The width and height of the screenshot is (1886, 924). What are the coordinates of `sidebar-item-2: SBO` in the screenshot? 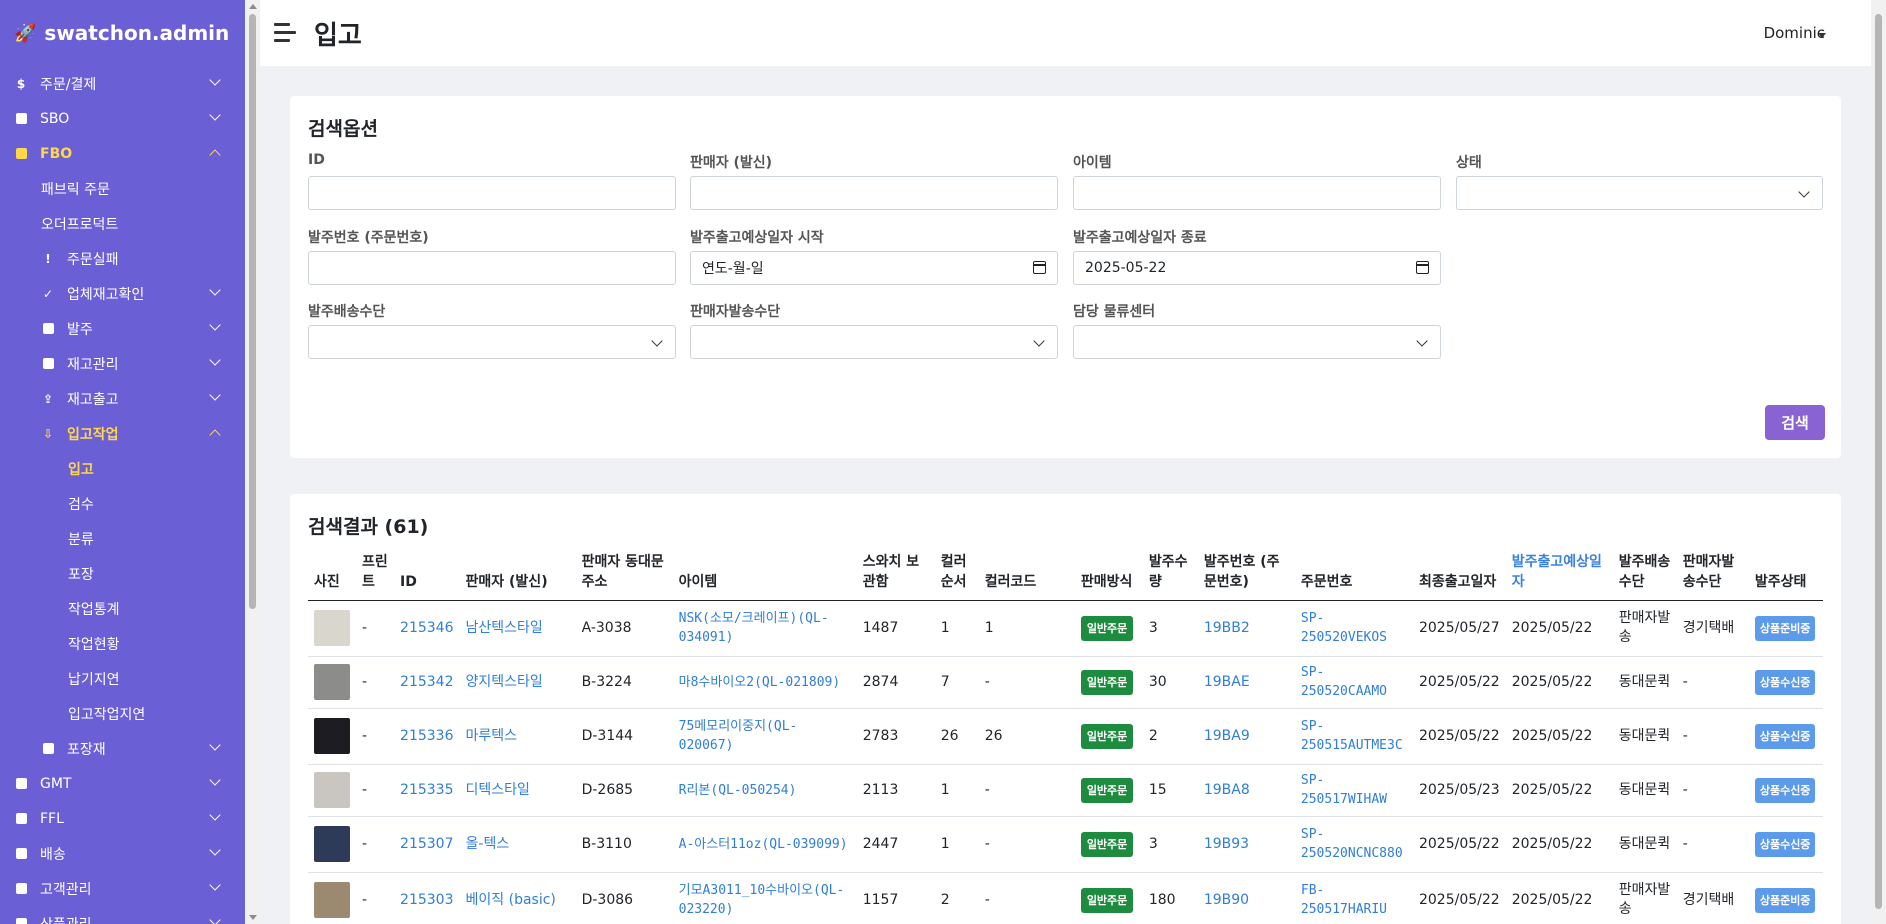 It's located at (122, 118).